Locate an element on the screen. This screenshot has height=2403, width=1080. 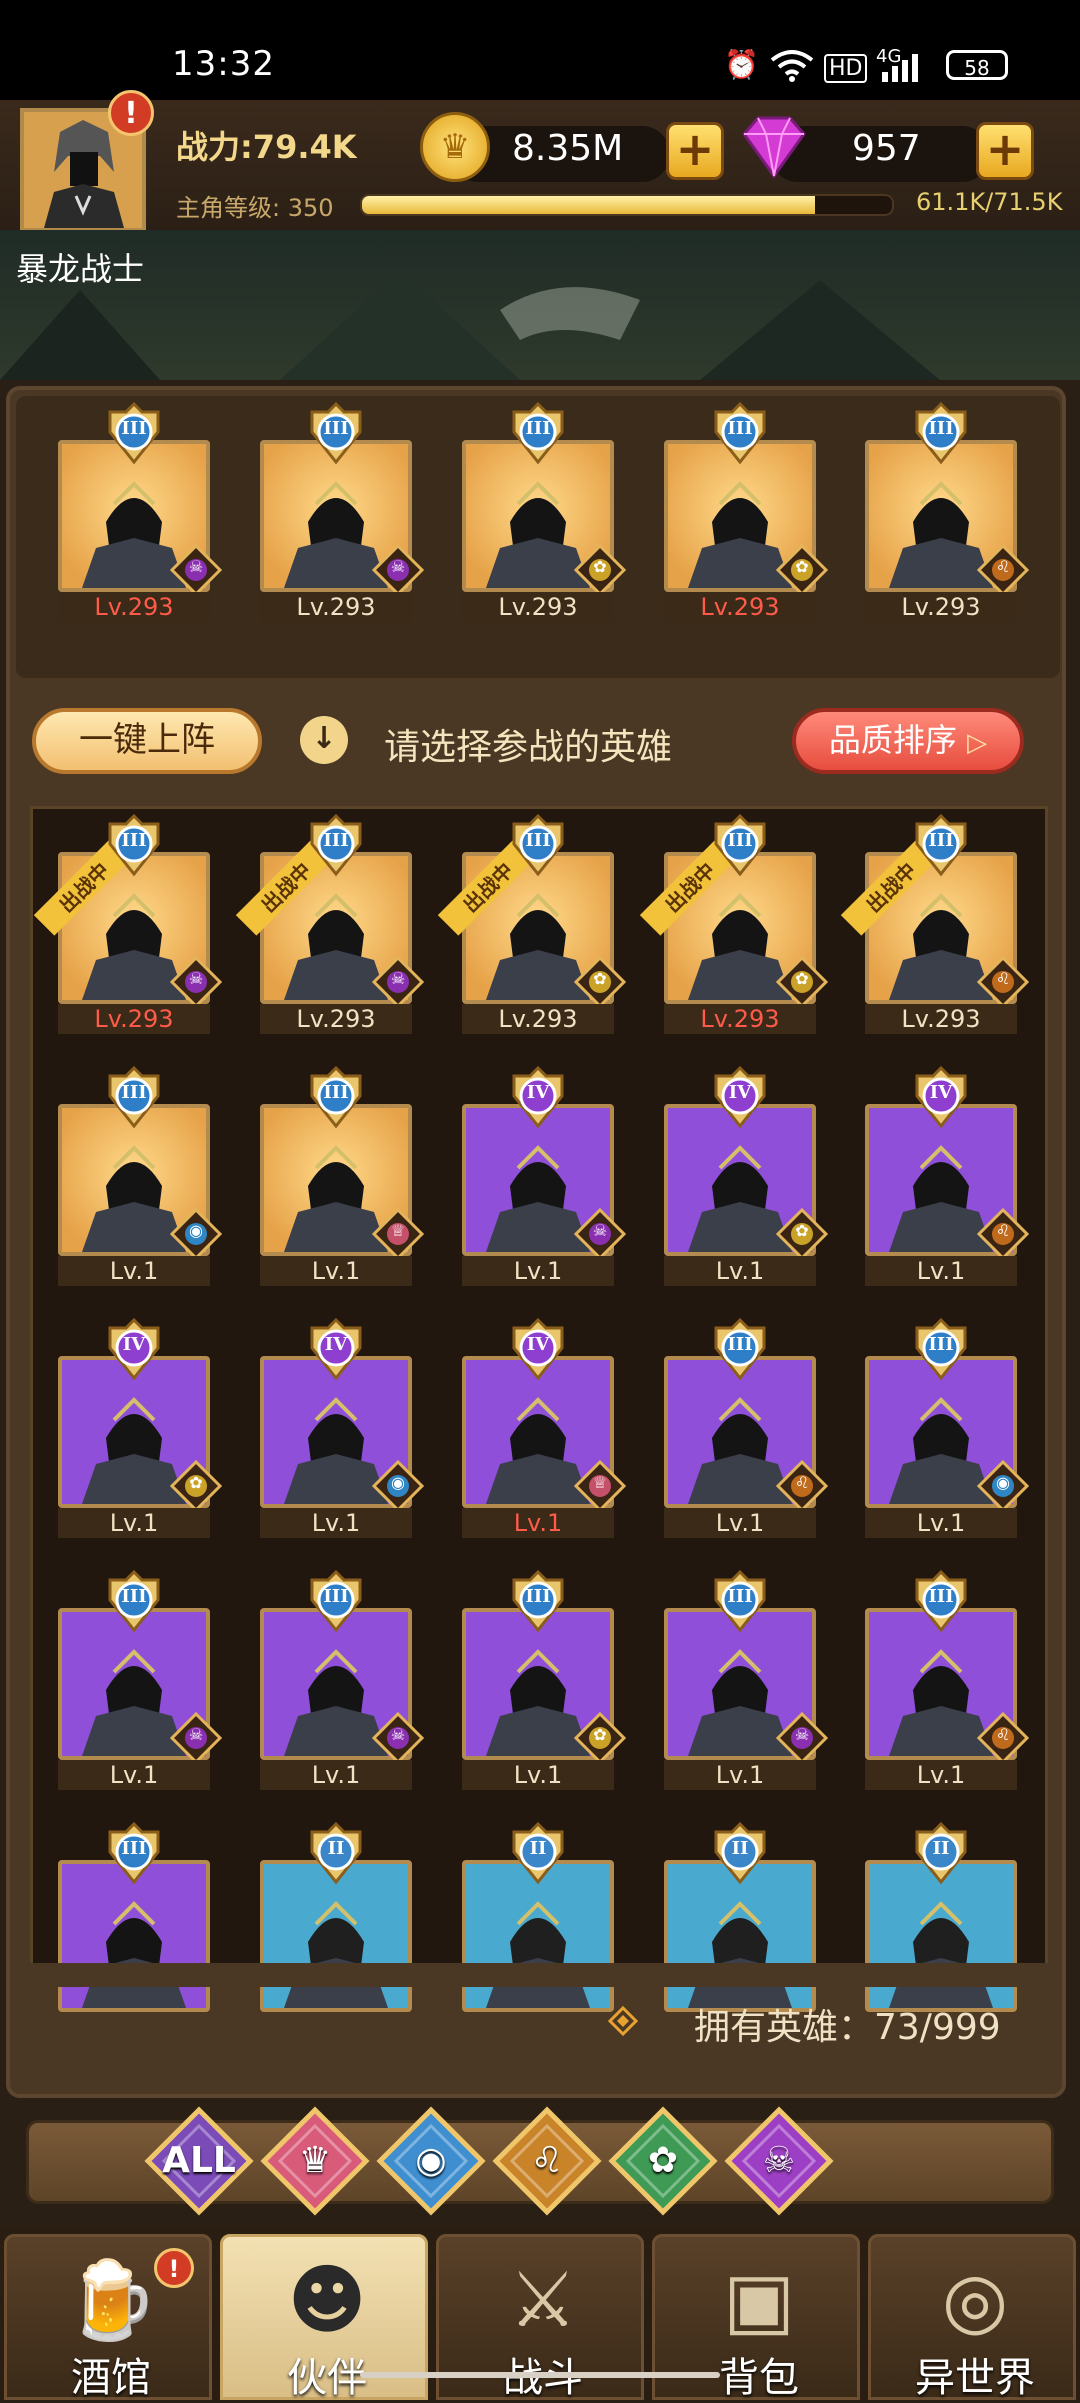
nav-label: 异世界 is located at coordinates (975, 2378).